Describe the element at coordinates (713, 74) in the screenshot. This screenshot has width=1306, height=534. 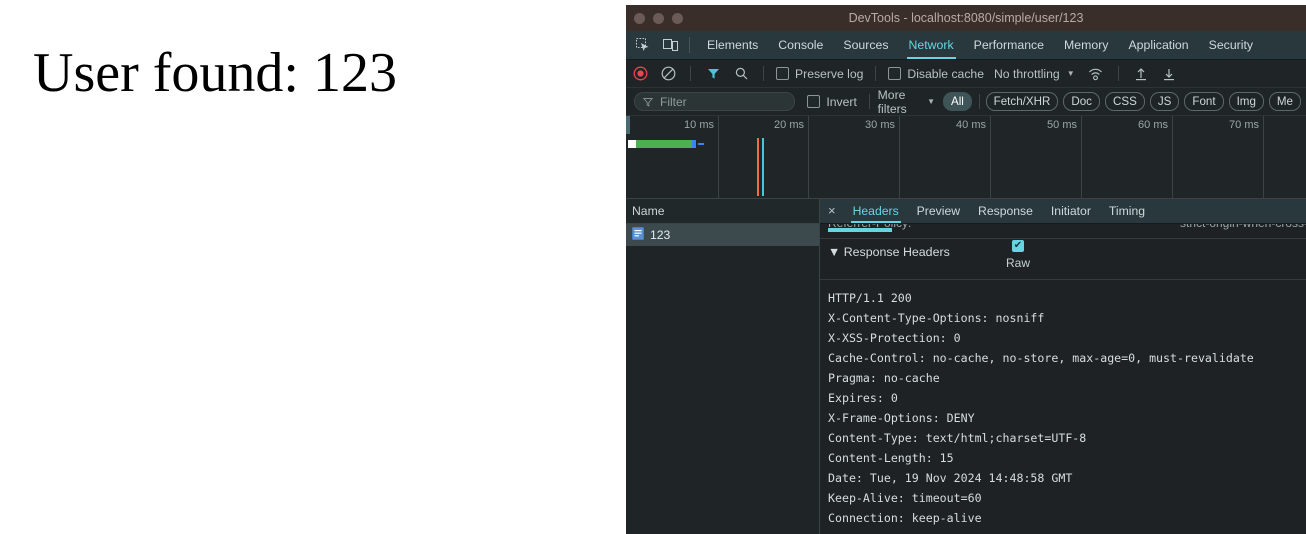
I see `filter-funnel-icon` at that location.